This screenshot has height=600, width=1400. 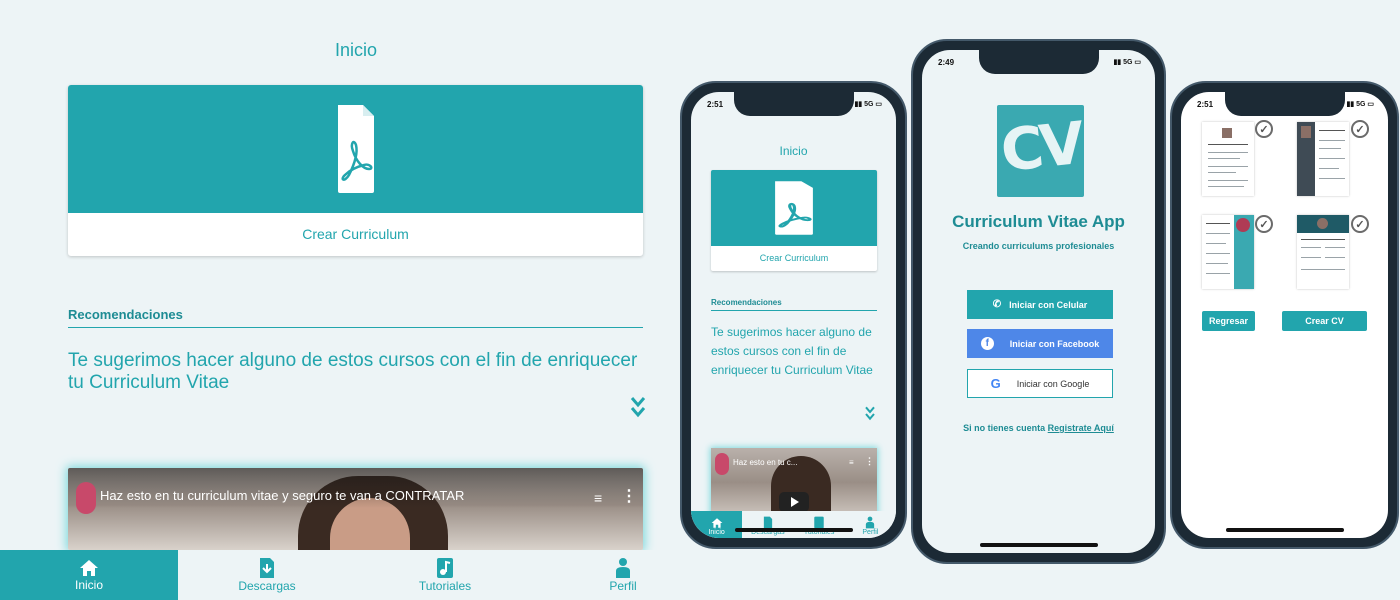 What do you see at coordinates (946, 62) in the screenshot?
I see `status-time: 2:49` at bounding box center [946, 62].